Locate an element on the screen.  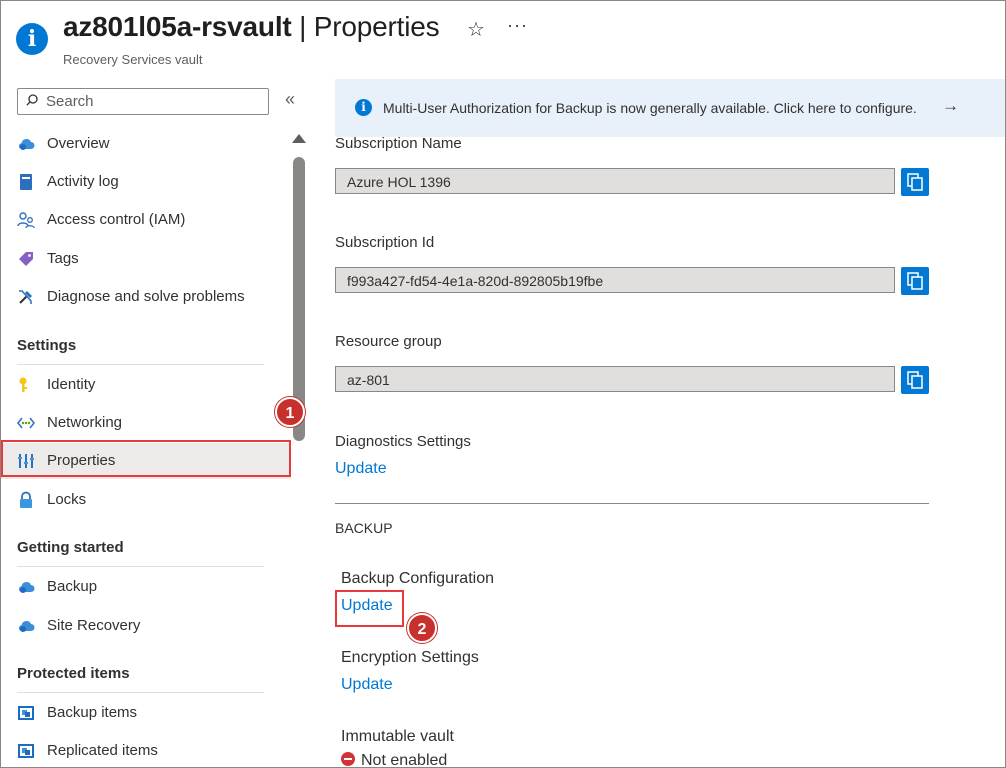
sidebar-item-locks: Locks is located at coordinates (146, 500).